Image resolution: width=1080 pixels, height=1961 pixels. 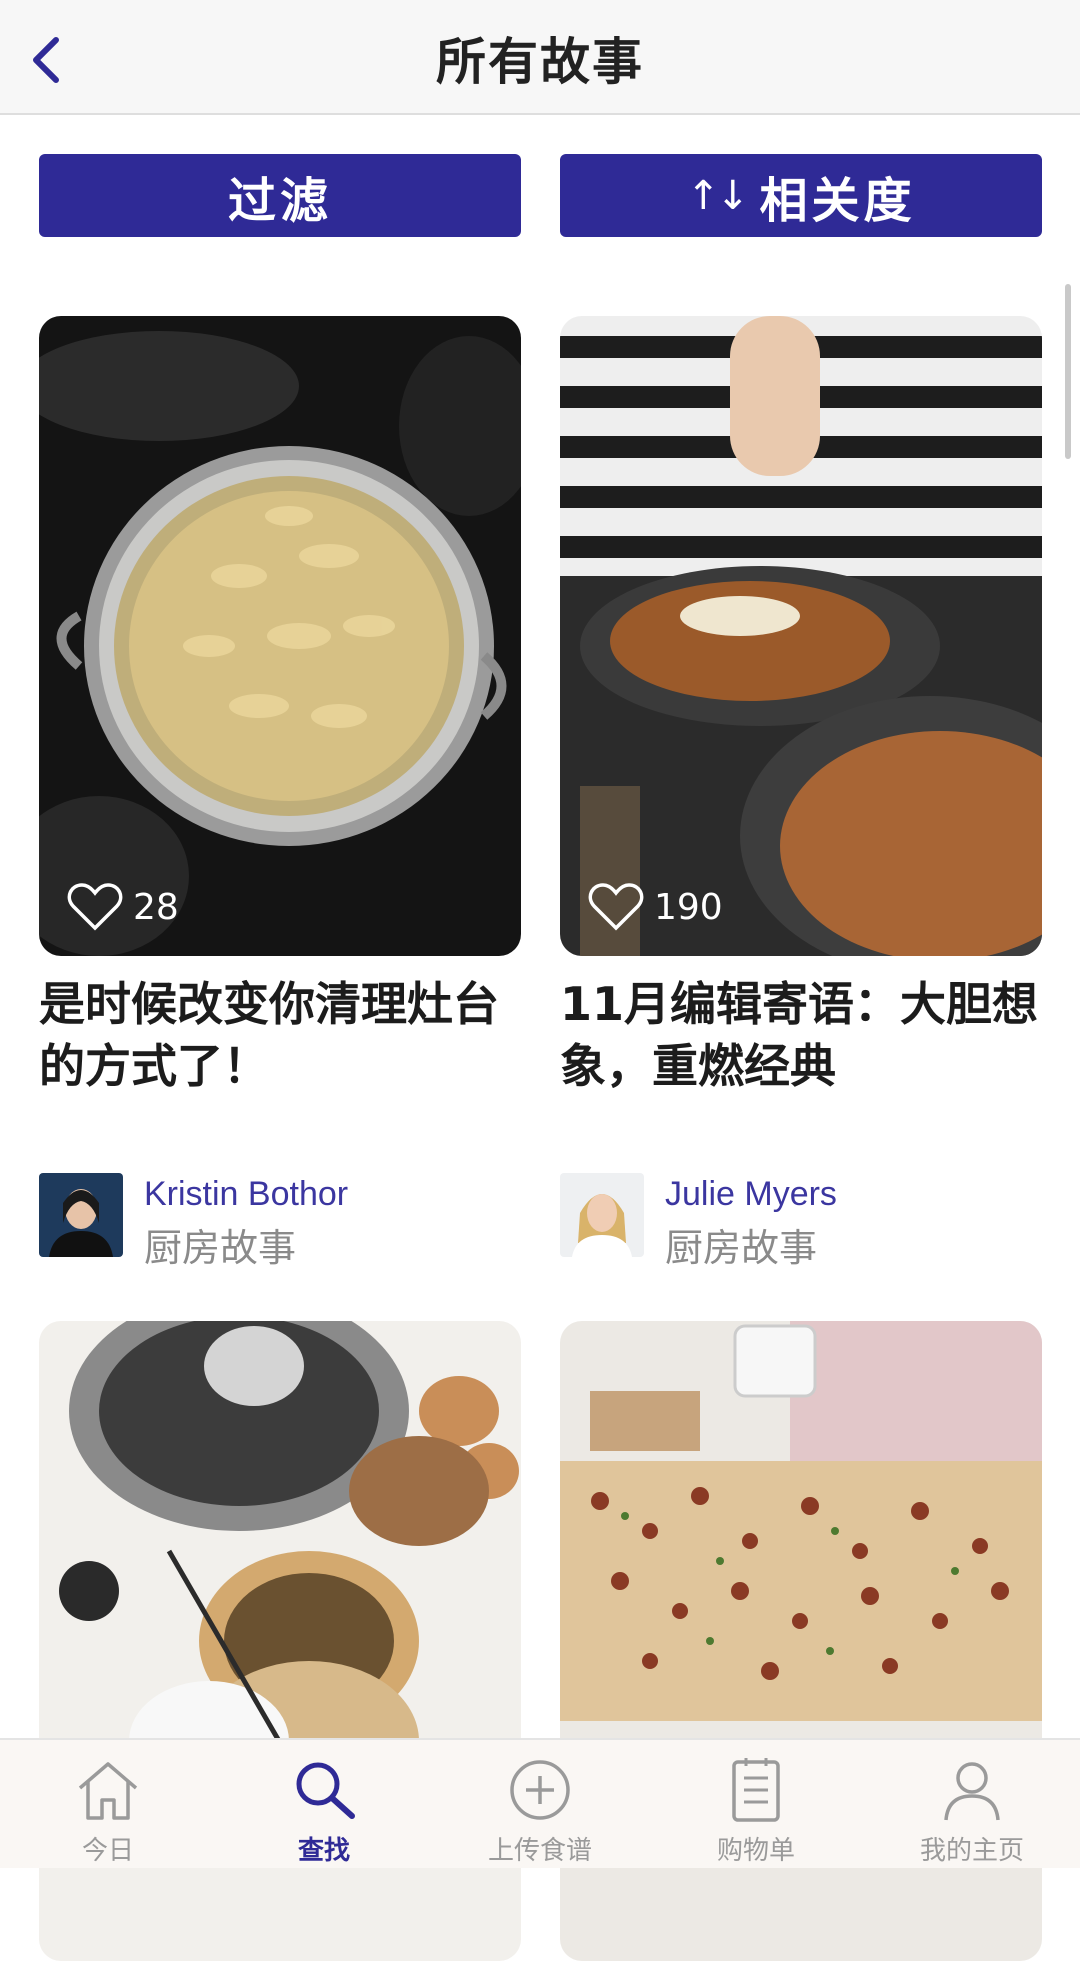 What do you see at coordinates (540, 62) in the screenshot?
I see `page-title: 所有故事` at bounding box center [540, 62].